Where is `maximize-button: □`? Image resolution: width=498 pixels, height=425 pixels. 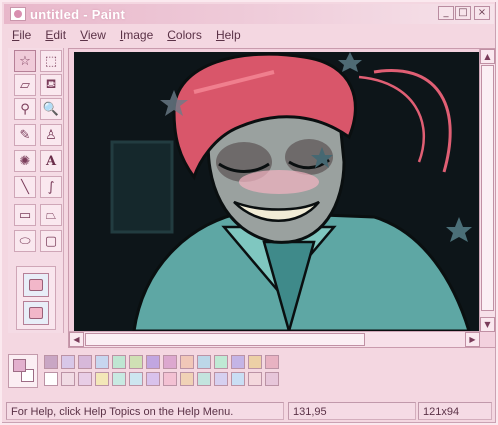
maximize-button: □ is located at coordinates (463, 13).